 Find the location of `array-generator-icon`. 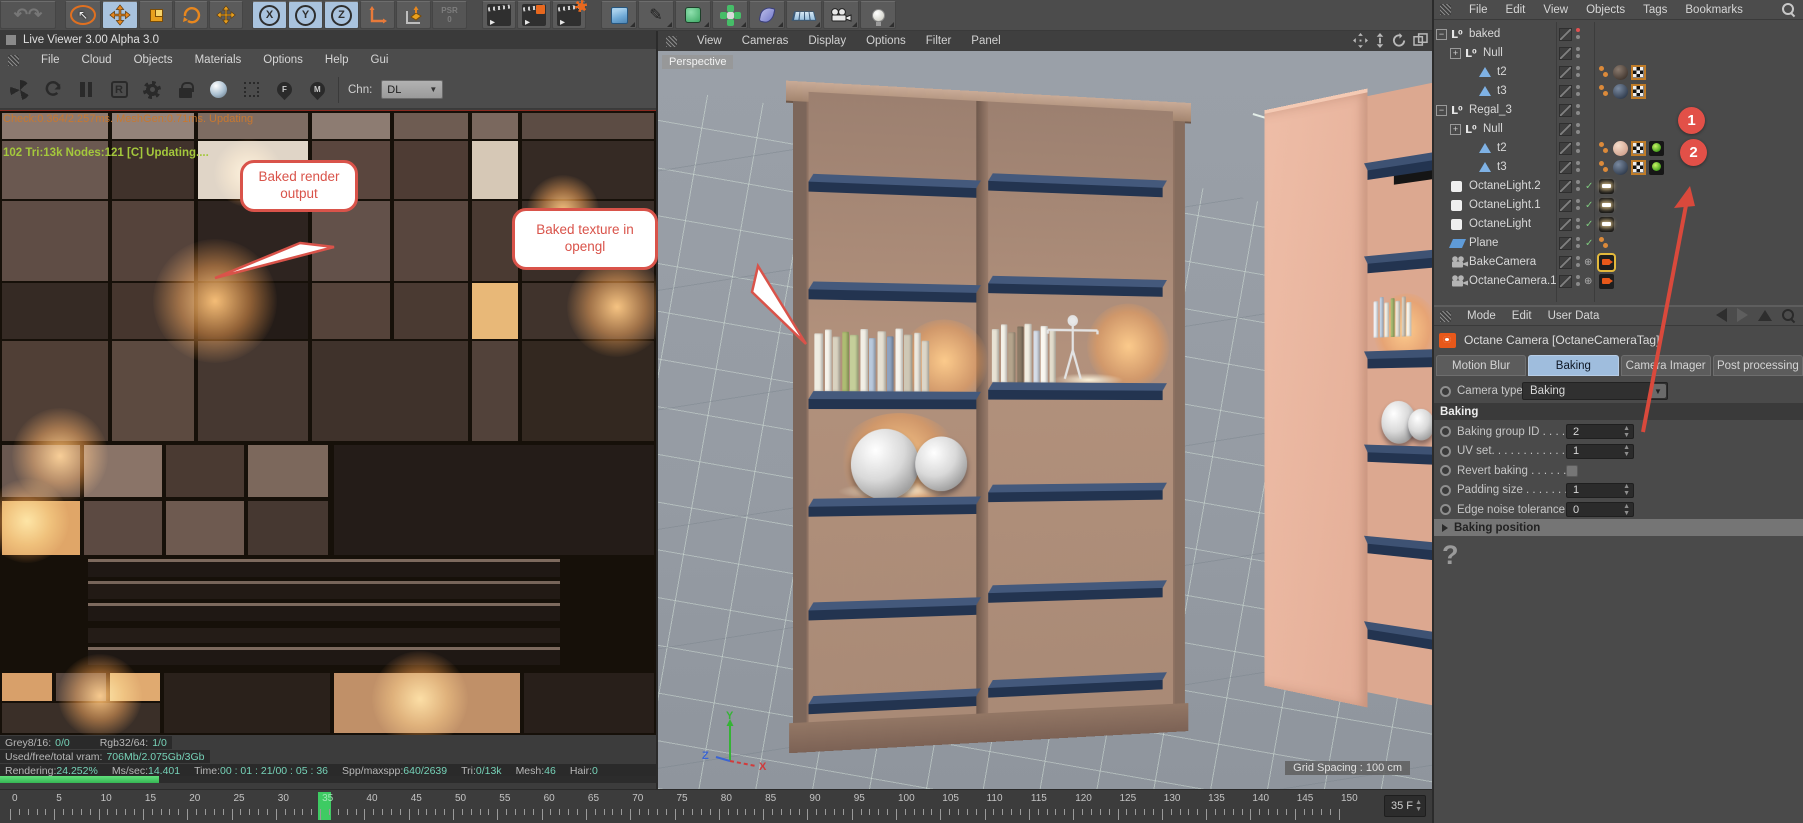

array-generator-icon is located at coordinates (730, 15).